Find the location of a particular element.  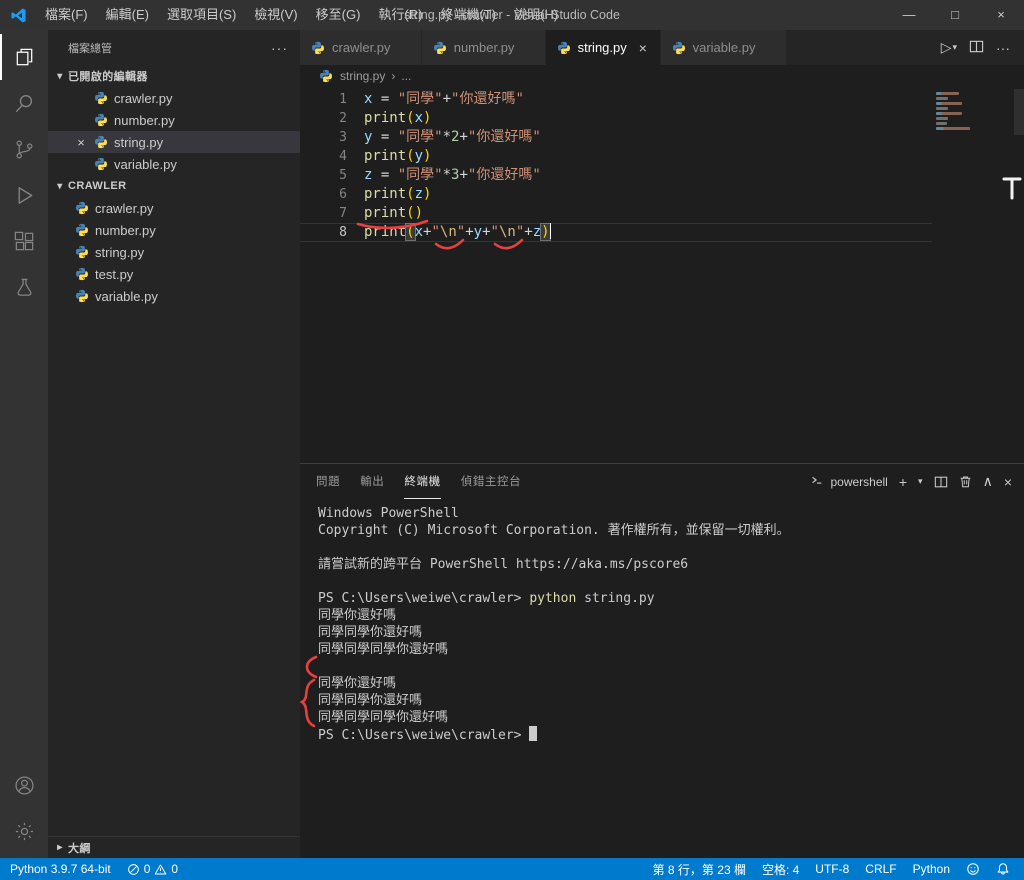

file-tree-item: string.py is located at coordinates (174, 252).